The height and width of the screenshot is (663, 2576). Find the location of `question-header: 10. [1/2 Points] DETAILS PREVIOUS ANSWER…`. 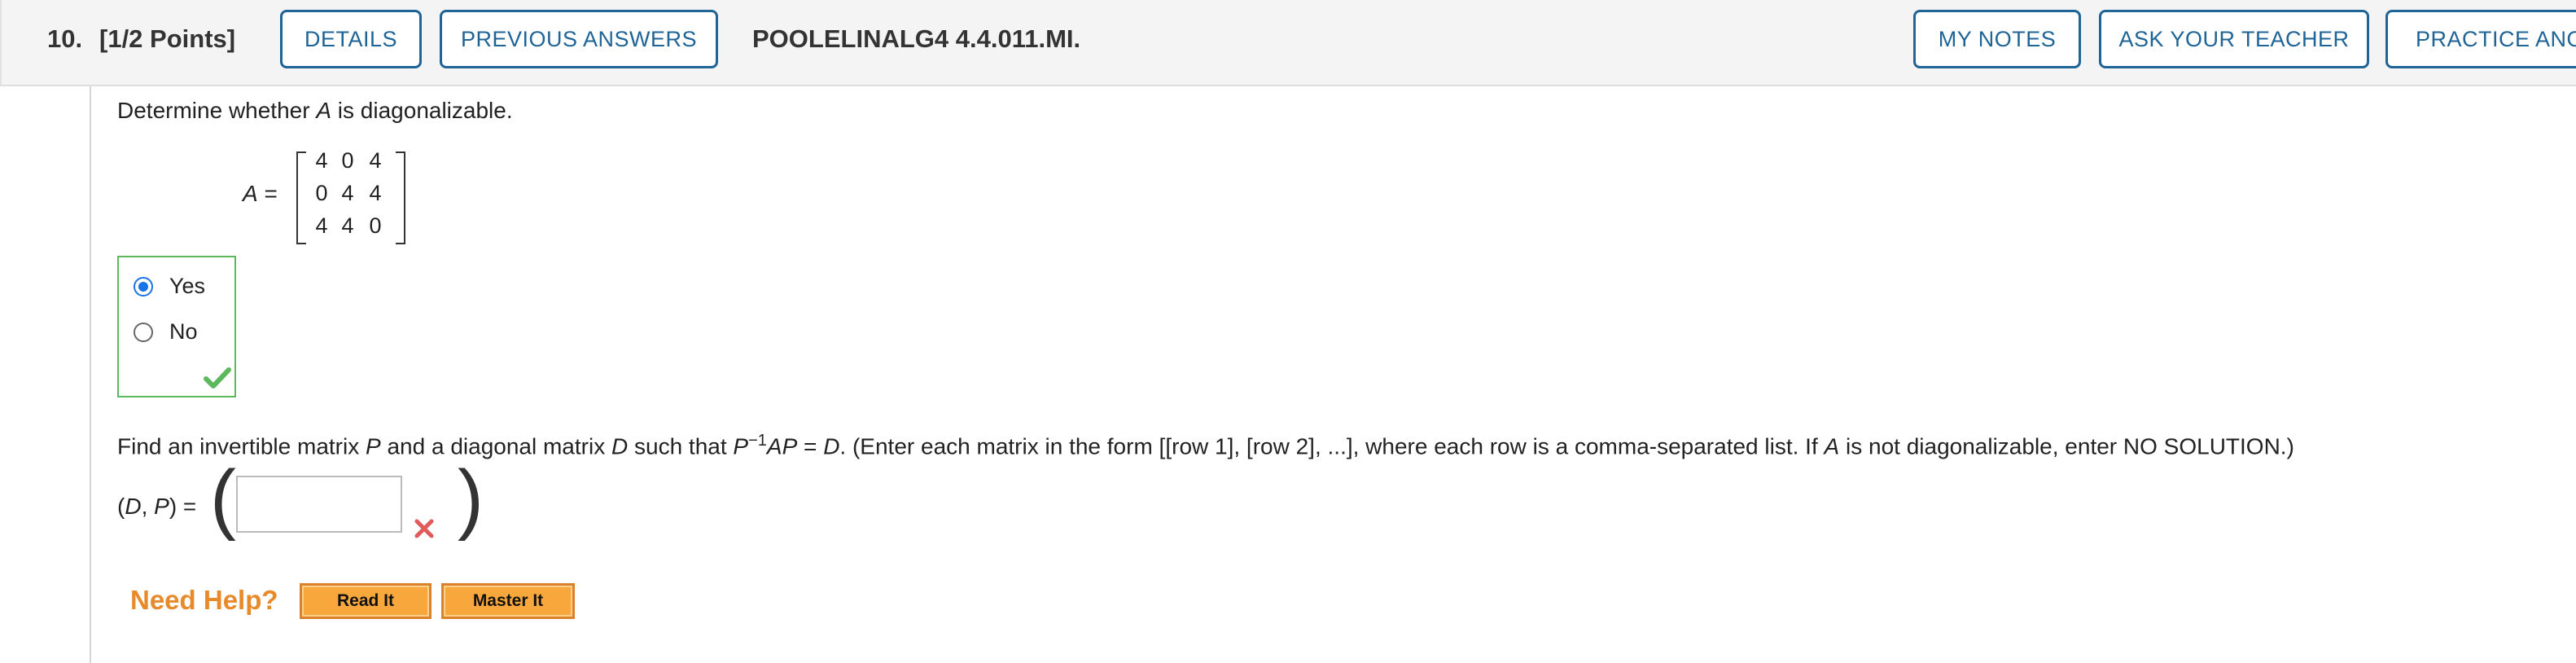

question-header: 10. [1/2 Points] DETAILS PREVIOUS ANSWER… is located at coordinates (1288, 43).